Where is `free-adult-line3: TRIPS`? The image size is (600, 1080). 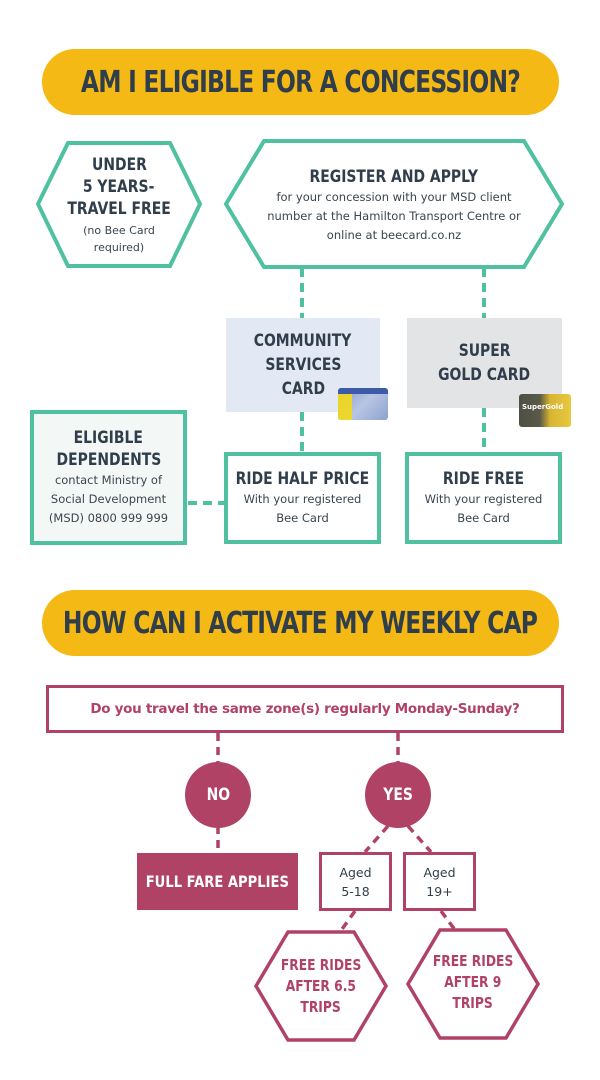 free-adult-line3: TRIPS is located at coordinates (473, 1002).